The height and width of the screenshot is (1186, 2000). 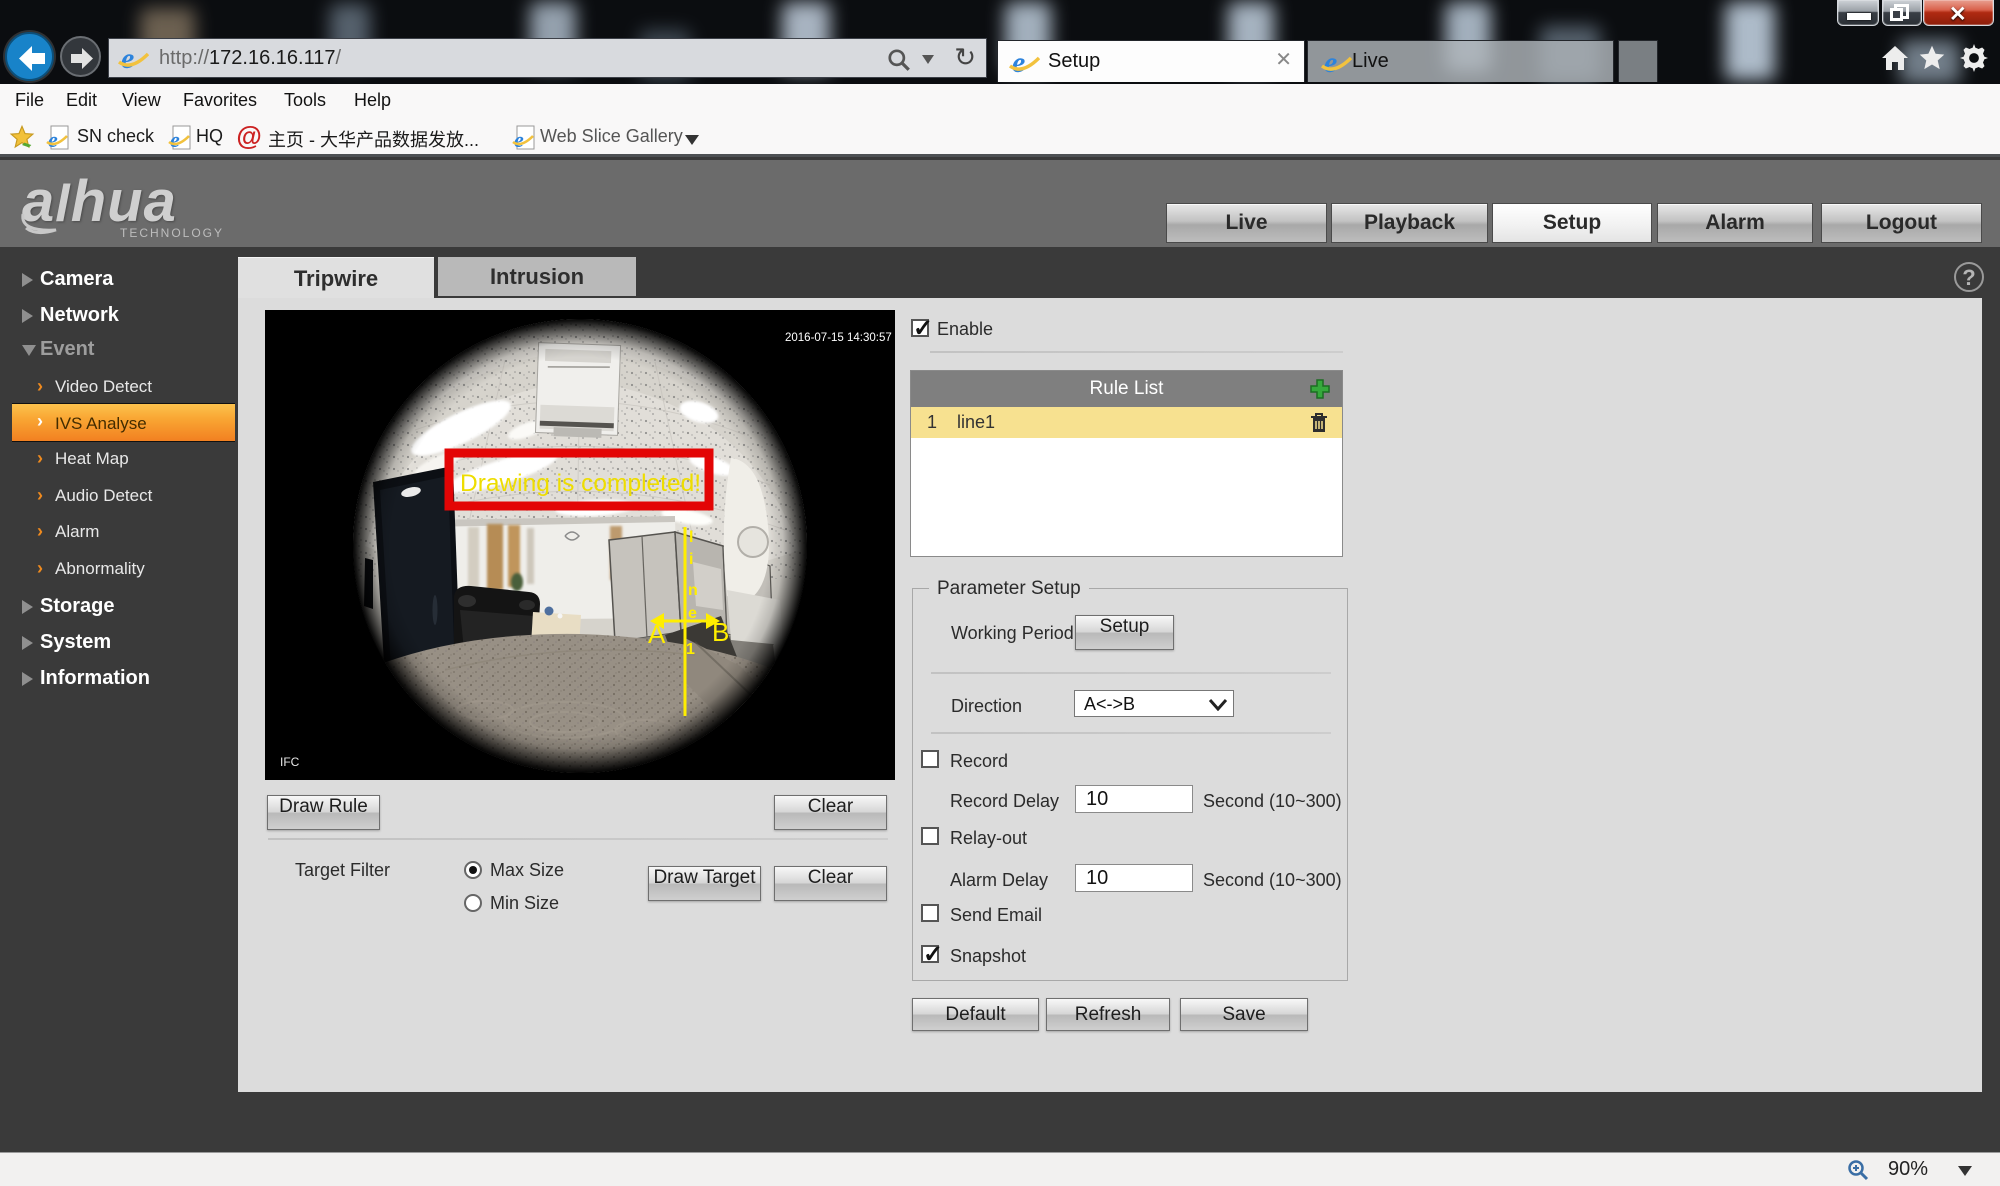 I want to click on svg-text: 2016-07-15 14:30:57, so click(x=838, y=338).